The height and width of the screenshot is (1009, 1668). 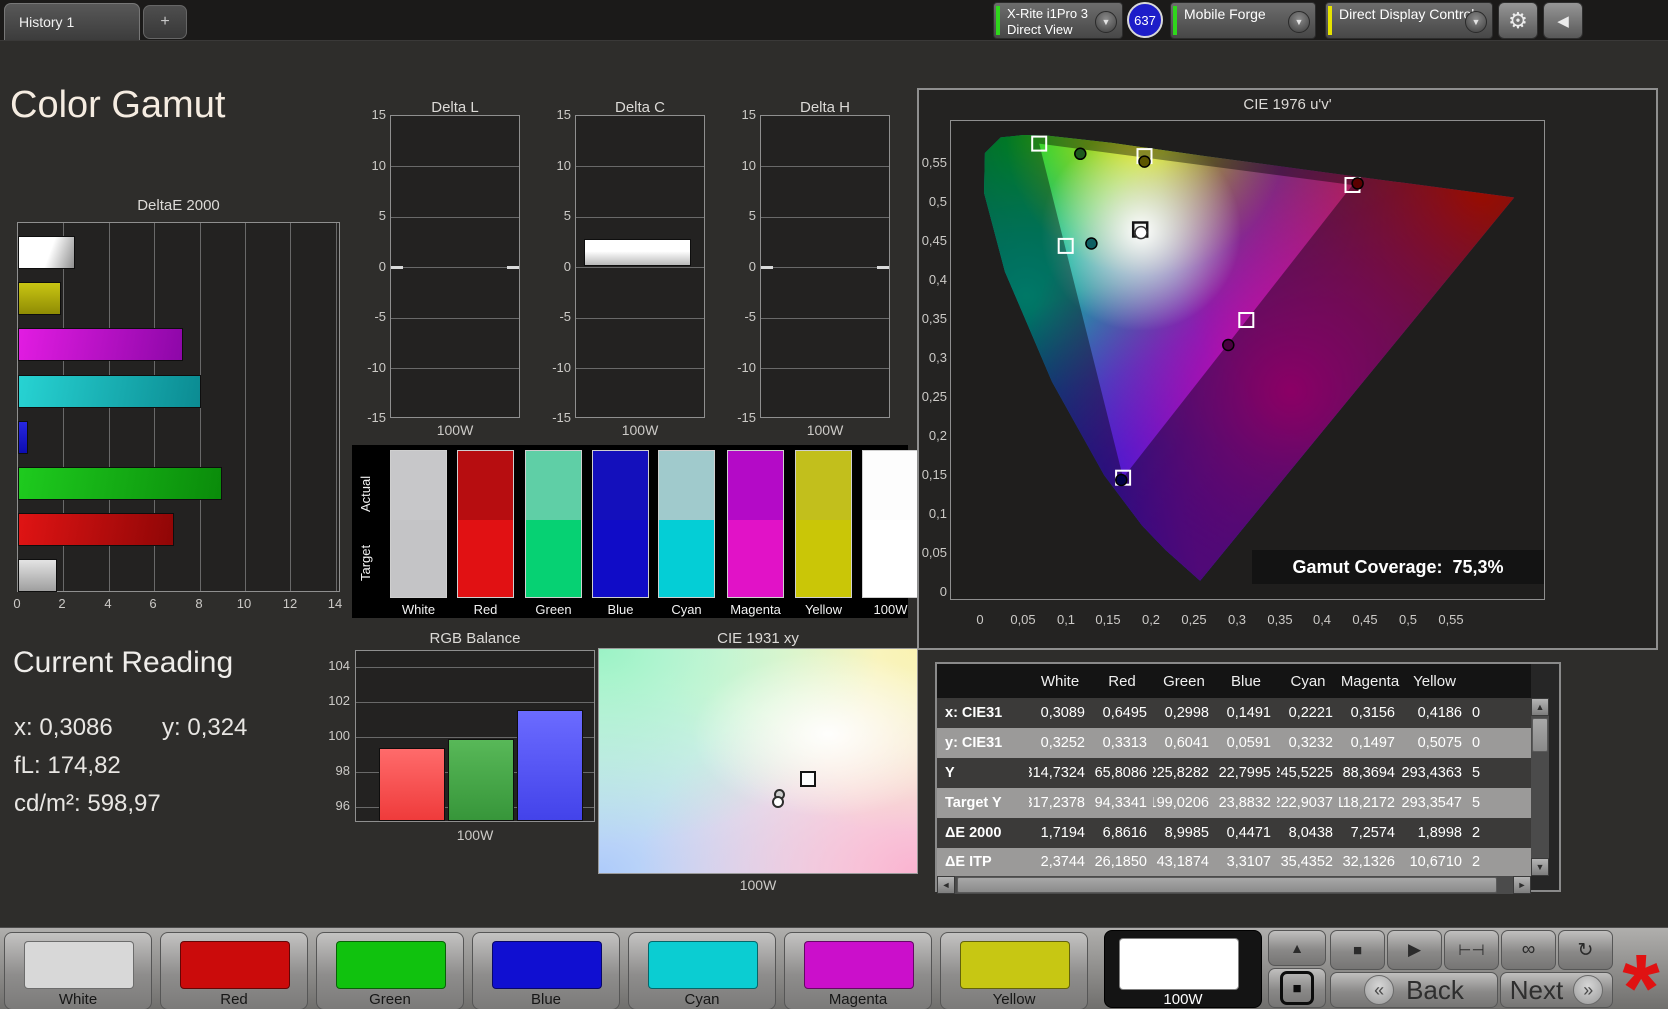 I want to click on pattern-window-button: ■, so click(x=1297, y=988).